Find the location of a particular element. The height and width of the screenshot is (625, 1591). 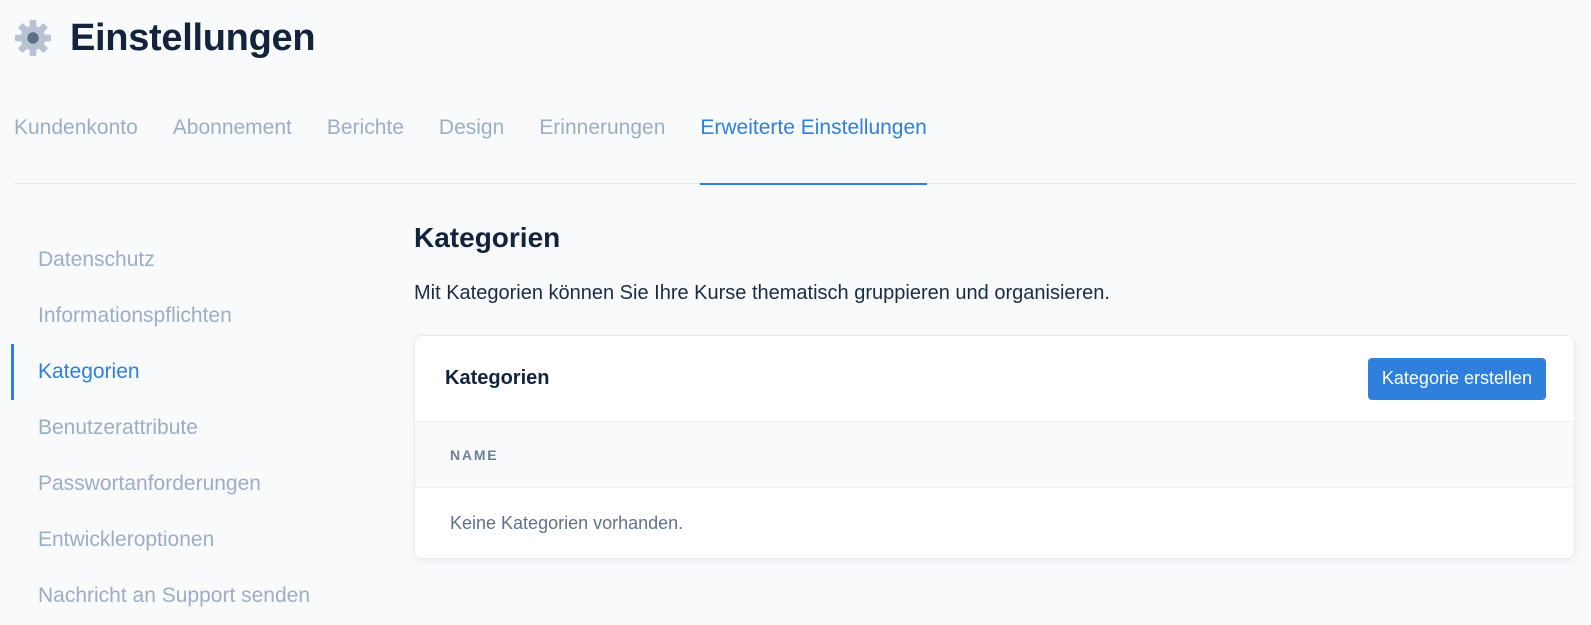

sidebar-item-support-nachricht: Nachricht an Support senden is located at coordinates (191, 596).